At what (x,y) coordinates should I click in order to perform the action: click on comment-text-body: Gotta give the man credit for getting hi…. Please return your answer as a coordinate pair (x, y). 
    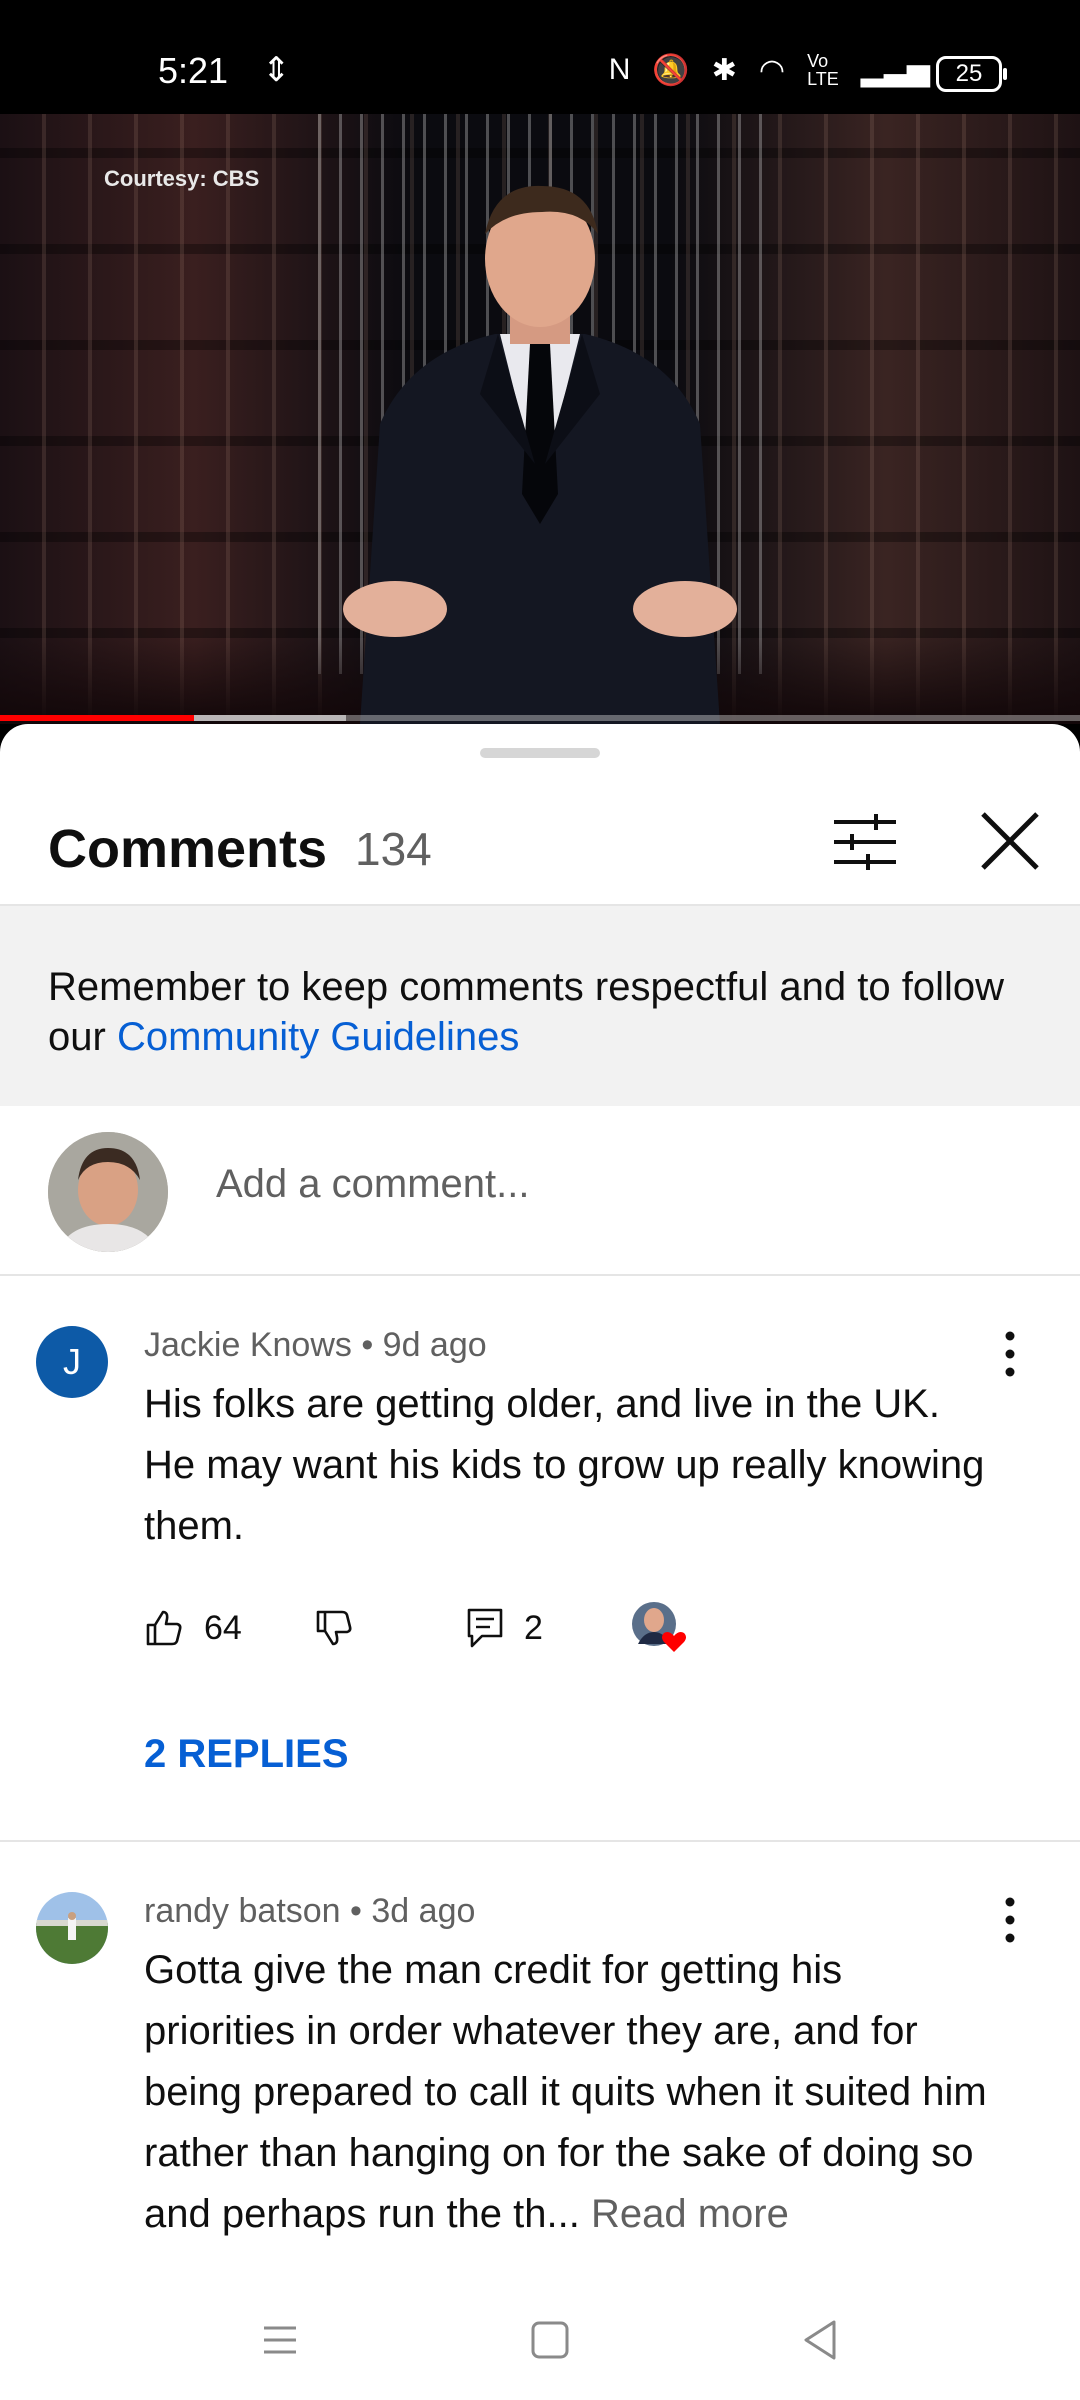
    Looking at the image, I should click on (565, 2092).